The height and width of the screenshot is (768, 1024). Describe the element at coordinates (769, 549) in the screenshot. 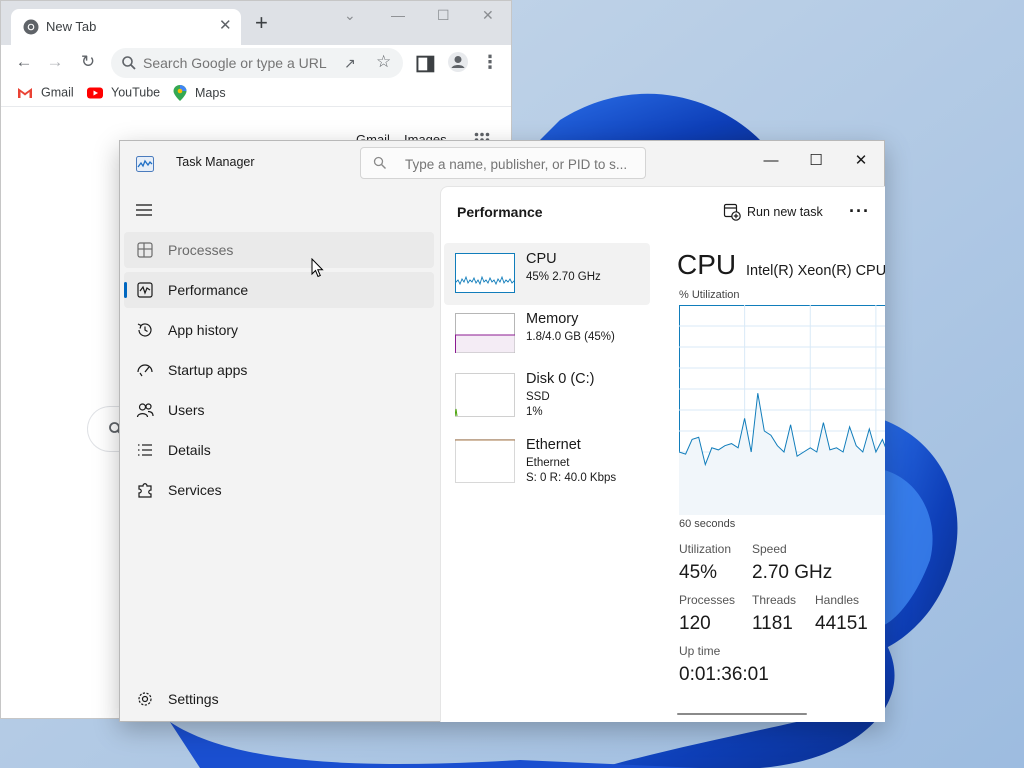

I see `stat-label-speed: Speed` at that location.